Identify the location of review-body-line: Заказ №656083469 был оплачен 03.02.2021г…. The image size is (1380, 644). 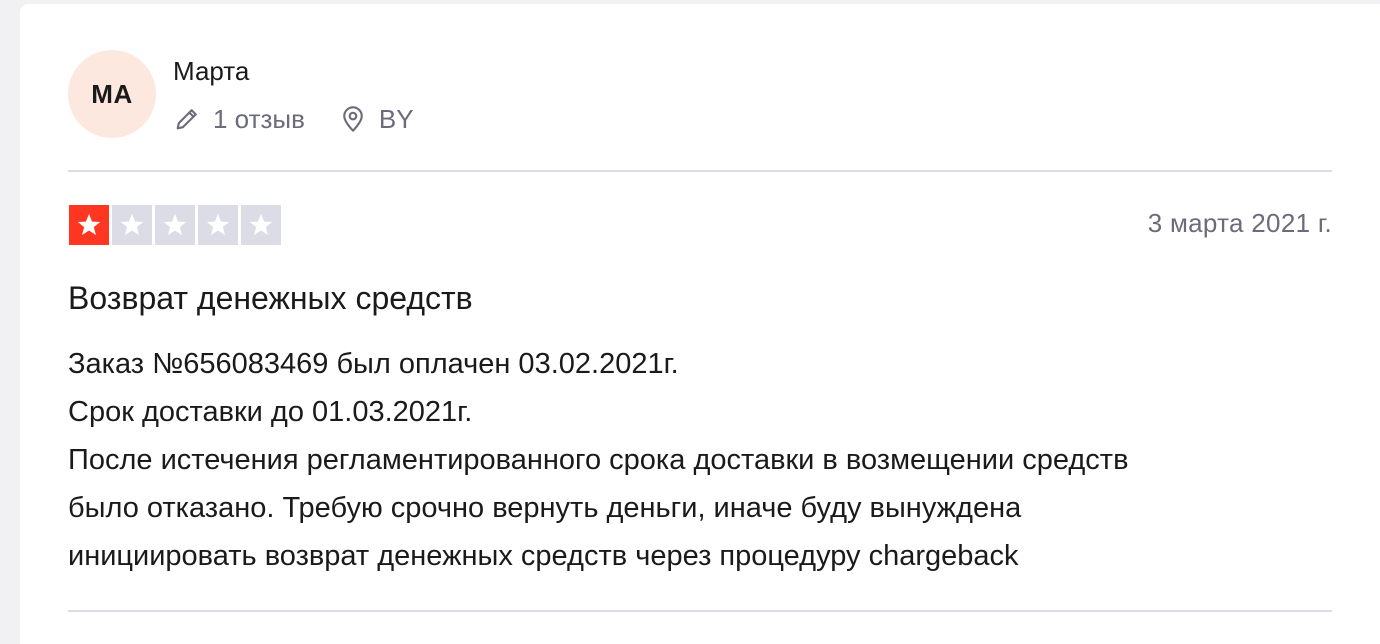
(373, 364).